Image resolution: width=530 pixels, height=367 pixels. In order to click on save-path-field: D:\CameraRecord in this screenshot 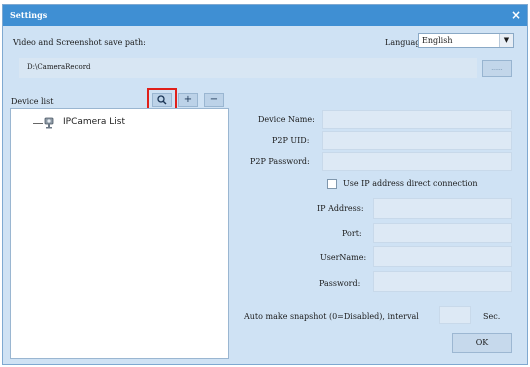, I will do `click(248, 68)`.